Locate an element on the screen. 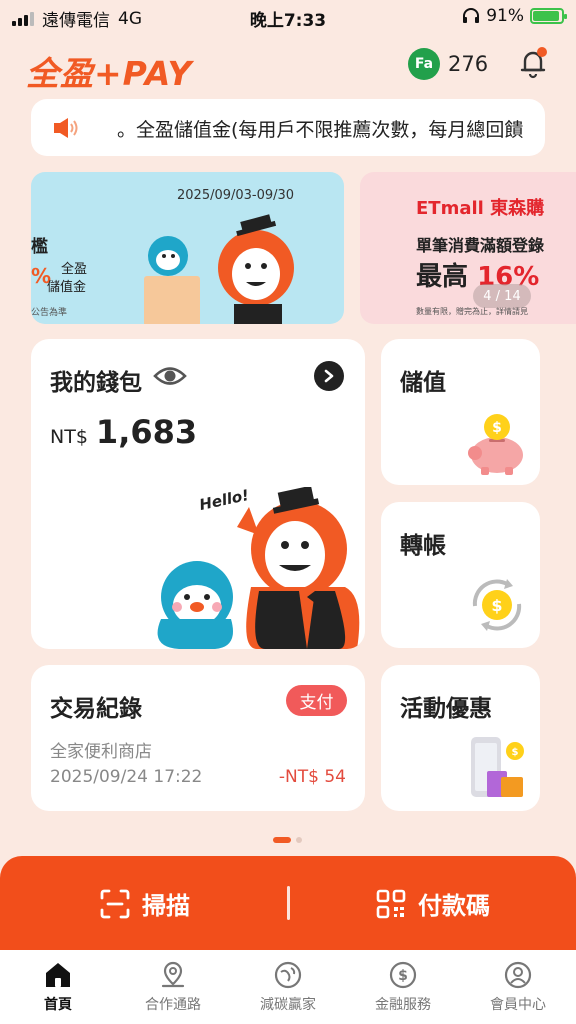  dollar-coin-icon: $ is located at coordinates (403, 975).